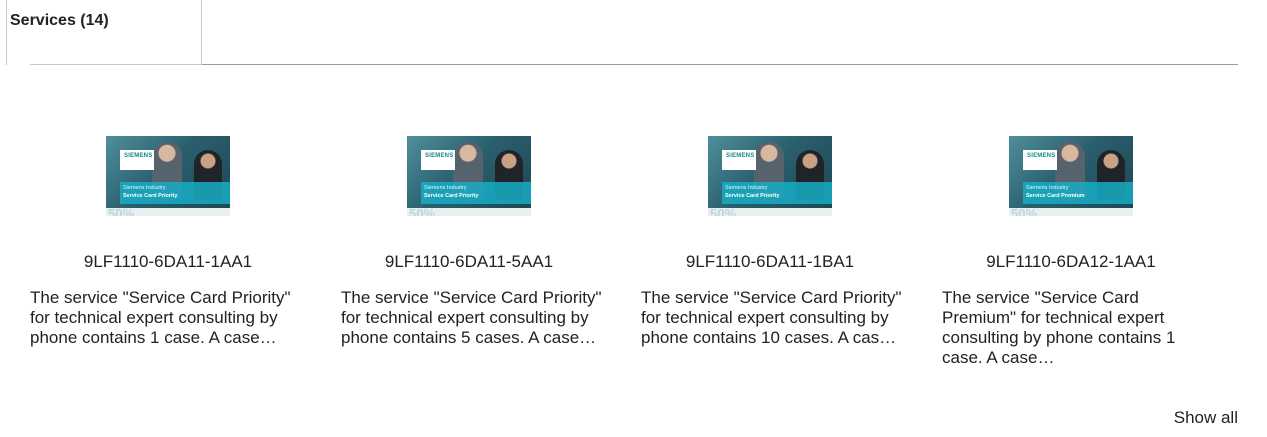 The height and width of the screenshot is (437, 1267). I want to click on service-code: 9LF1110-6DA11-1BA1, so click(770, 262).